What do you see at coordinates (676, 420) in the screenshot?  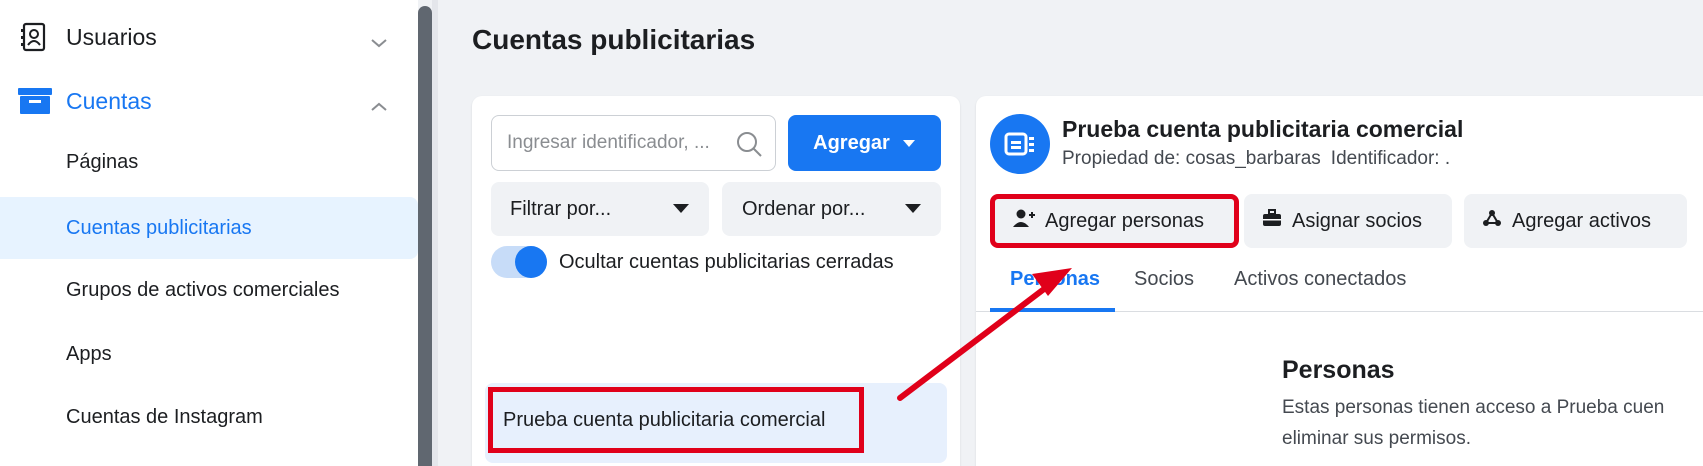 I see `account-name: Prueba cuenta publicitaria comercial` at bounding box center [676, 420].